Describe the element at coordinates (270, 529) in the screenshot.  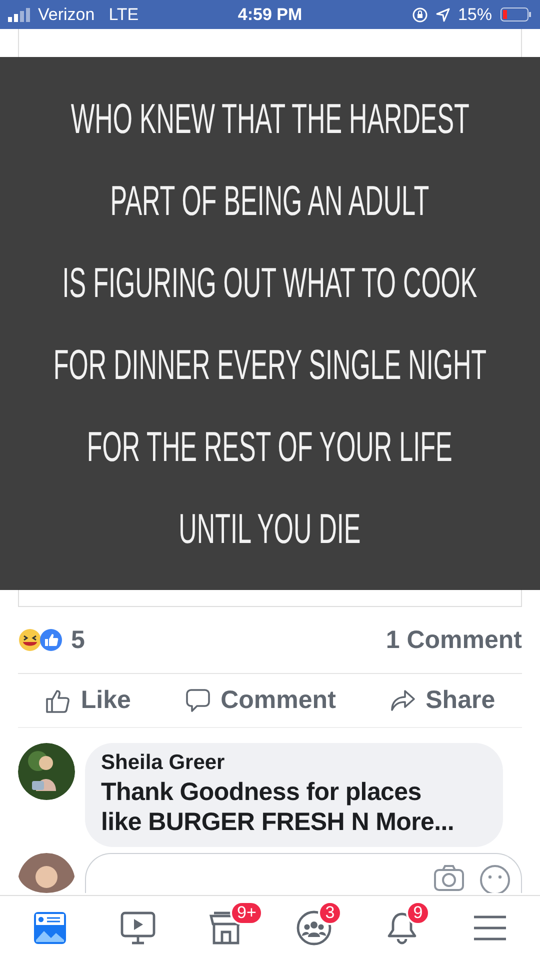
I see `image-caption-line: UNTIL YOU DIE` at that location.